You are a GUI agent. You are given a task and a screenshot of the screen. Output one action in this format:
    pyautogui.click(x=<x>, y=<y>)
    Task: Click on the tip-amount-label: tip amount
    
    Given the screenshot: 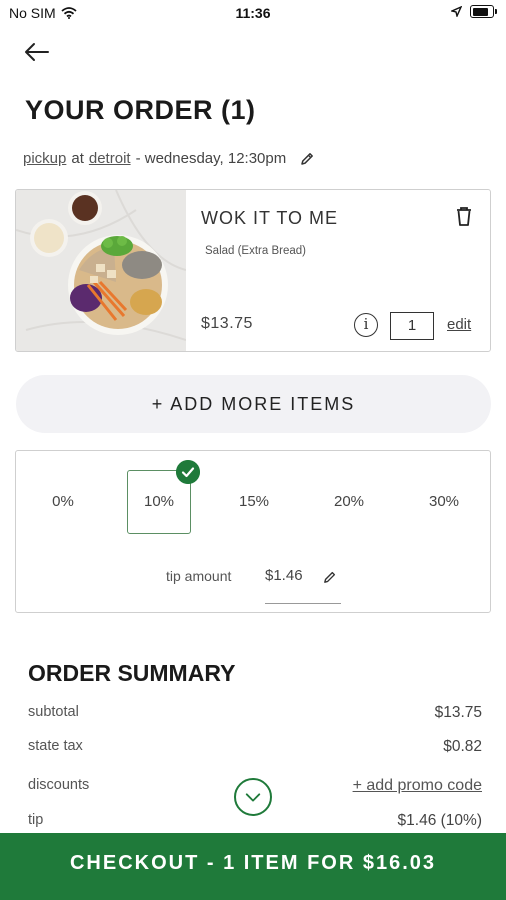 What is the action you would take?
    pyautogui.click(x=199, y=576)
    